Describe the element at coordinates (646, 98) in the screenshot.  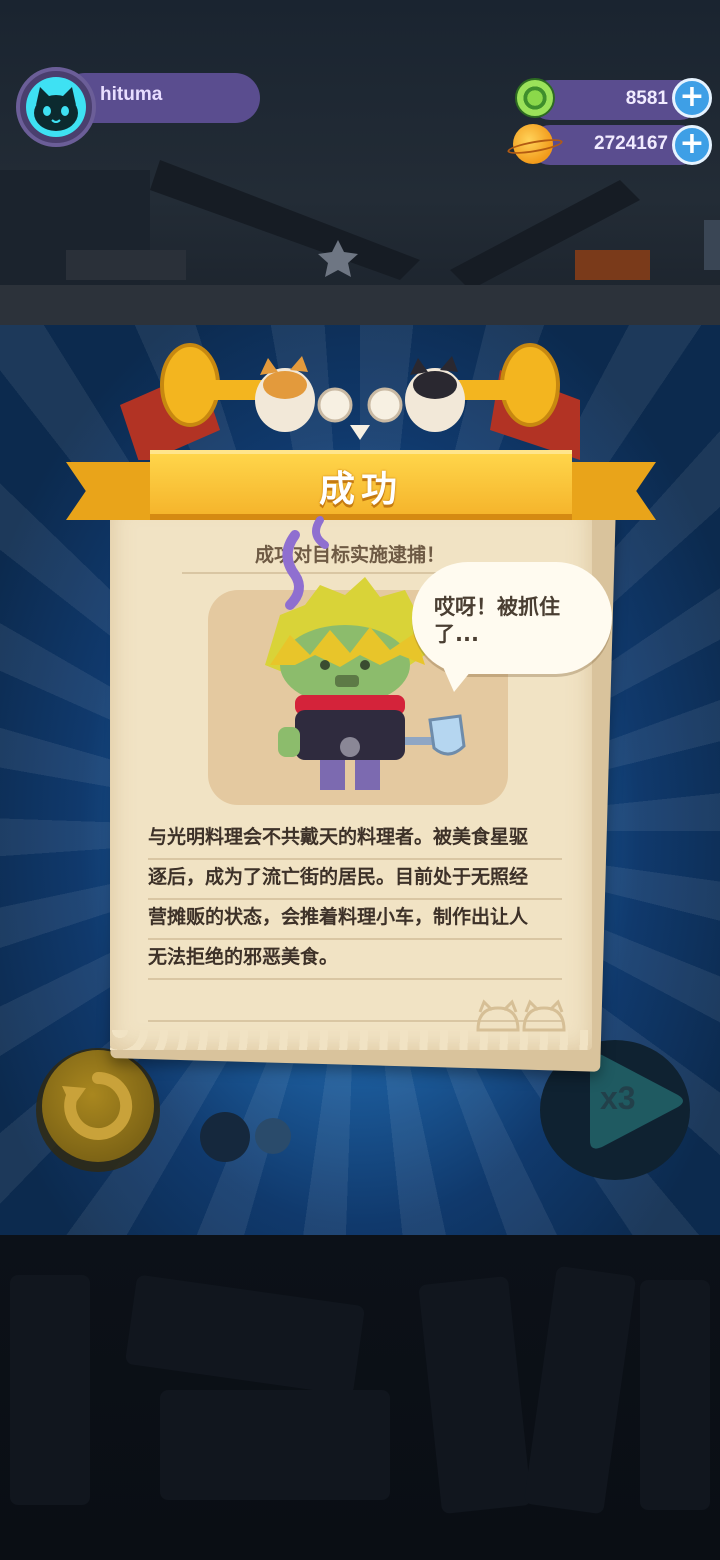
I see `gem-count: 8581` at that location.